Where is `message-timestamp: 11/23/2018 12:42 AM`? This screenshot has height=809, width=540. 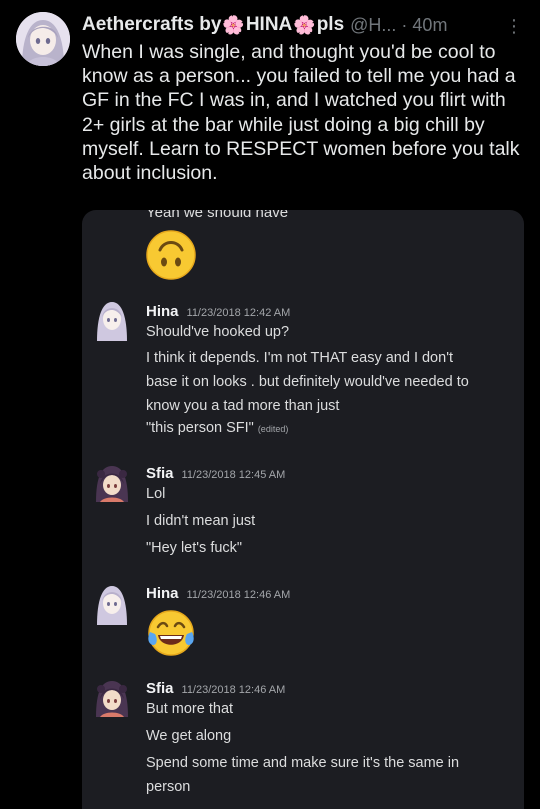 message-timestamp: 11/23/2018 12:42 AM is located at coordinates (238, 313).